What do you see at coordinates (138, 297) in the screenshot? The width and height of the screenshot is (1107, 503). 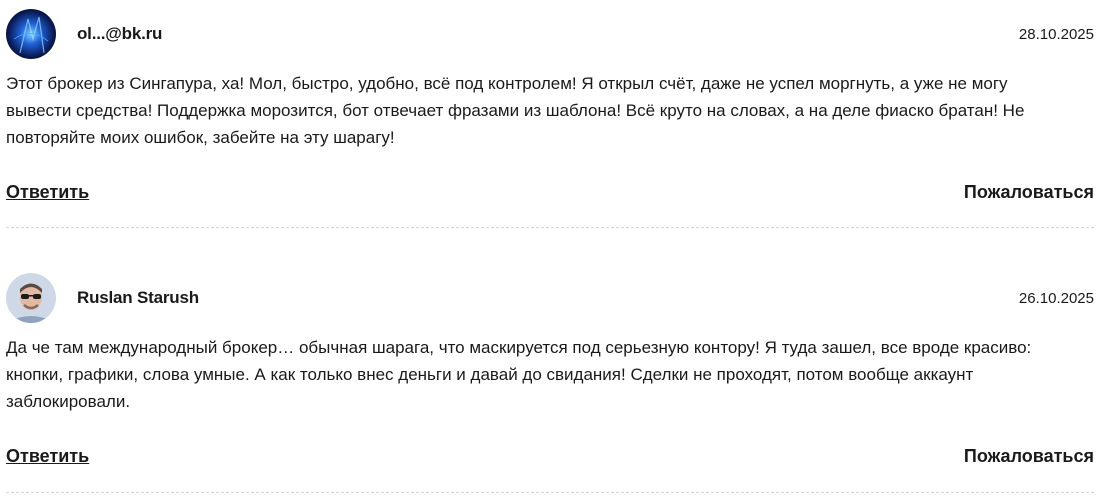 I see `comment-author: Ruslan Starush` at bounding box center [138, 297].